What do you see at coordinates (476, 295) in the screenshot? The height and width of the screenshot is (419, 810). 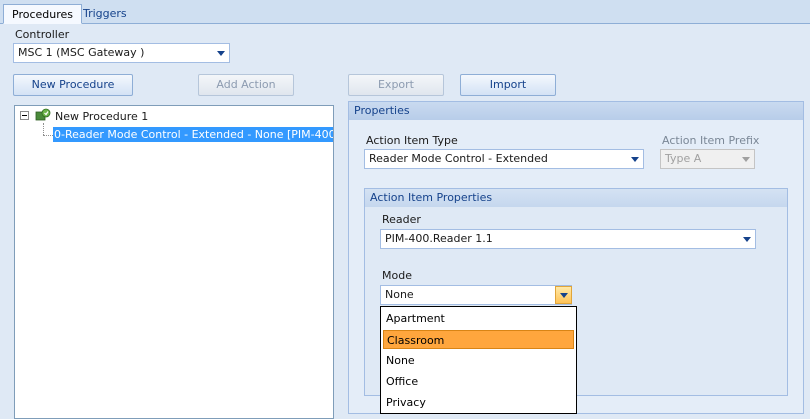 I see `mode-select: None` at bounding box center [476, 295].